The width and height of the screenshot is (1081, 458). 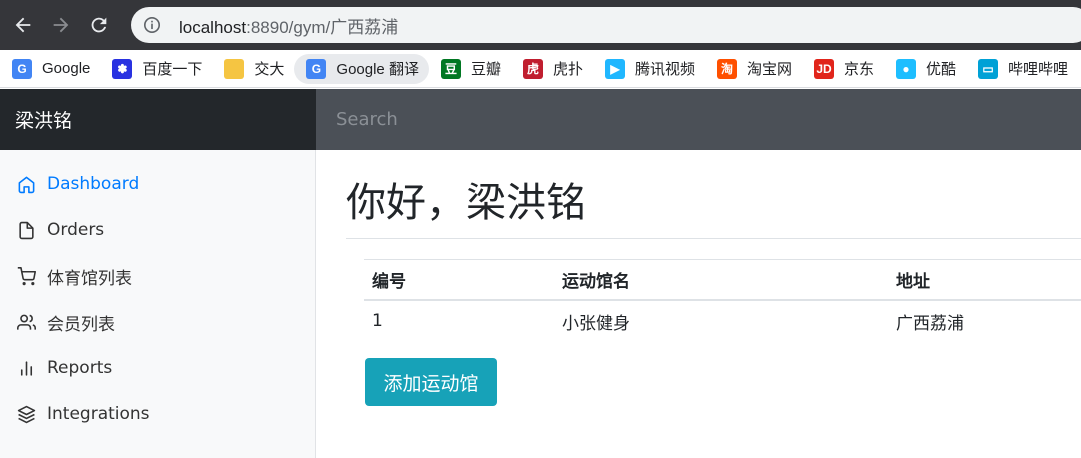 I want to click on layers-icon, so click(x=26, y=414).